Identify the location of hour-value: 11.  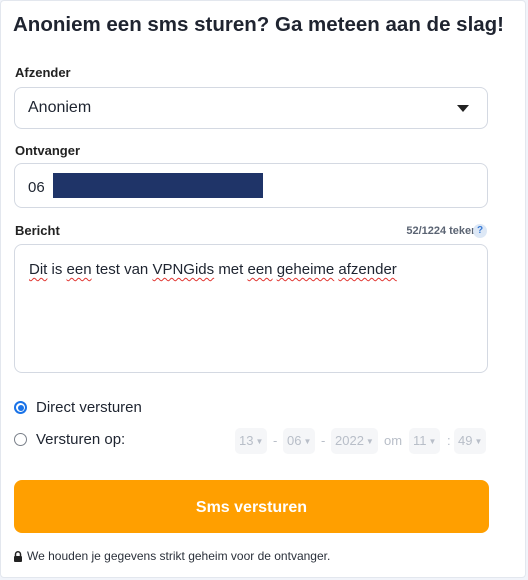
(420, 440).